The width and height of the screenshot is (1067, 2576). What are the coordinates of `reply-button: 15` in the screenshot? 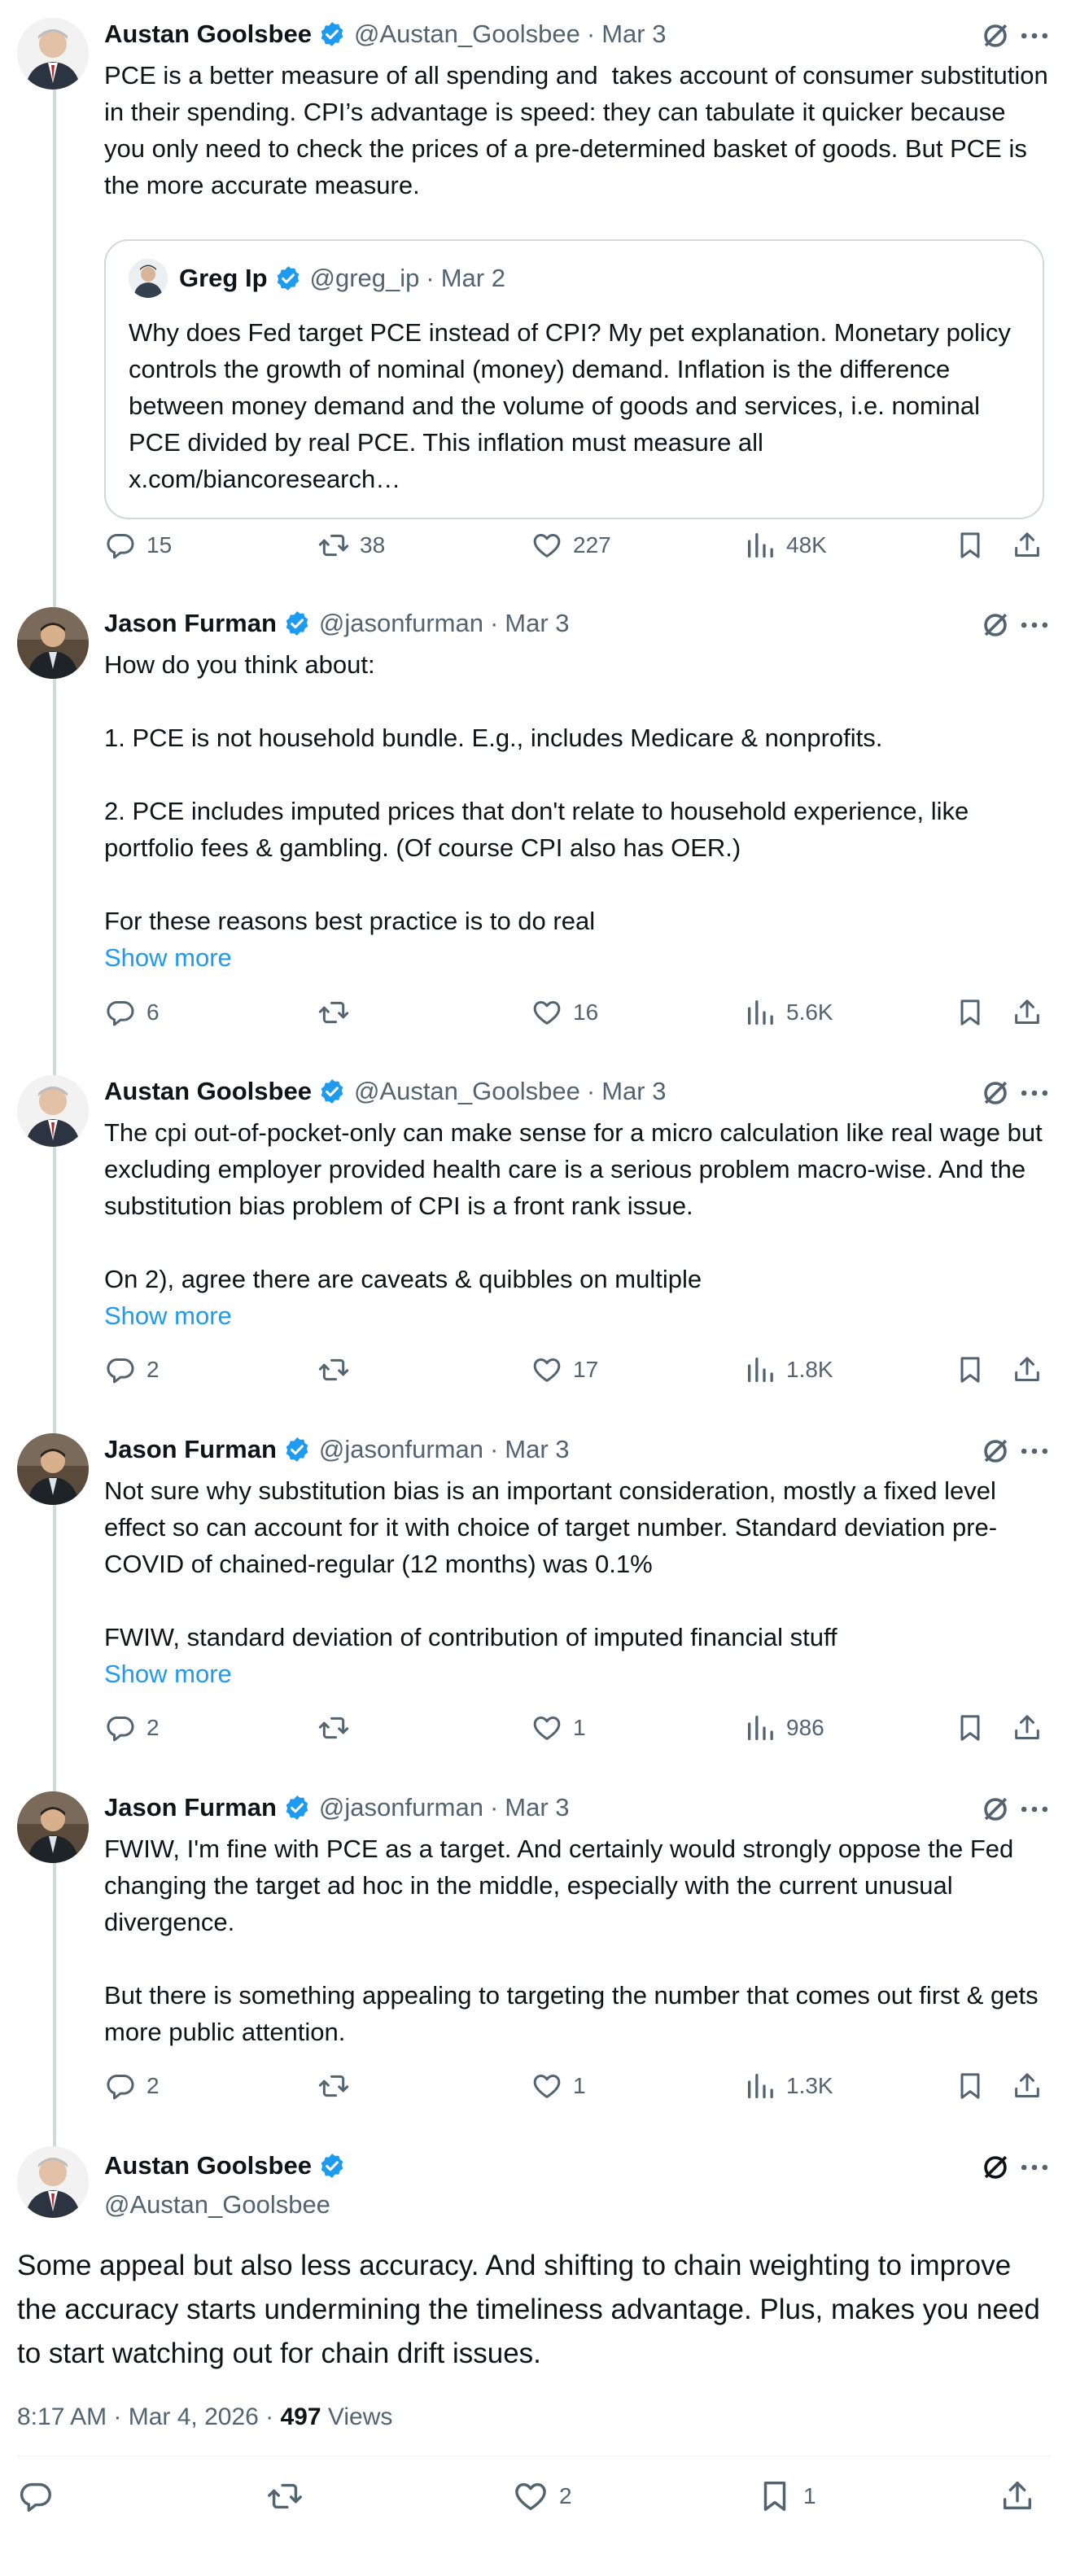 It's located at (138, 545).